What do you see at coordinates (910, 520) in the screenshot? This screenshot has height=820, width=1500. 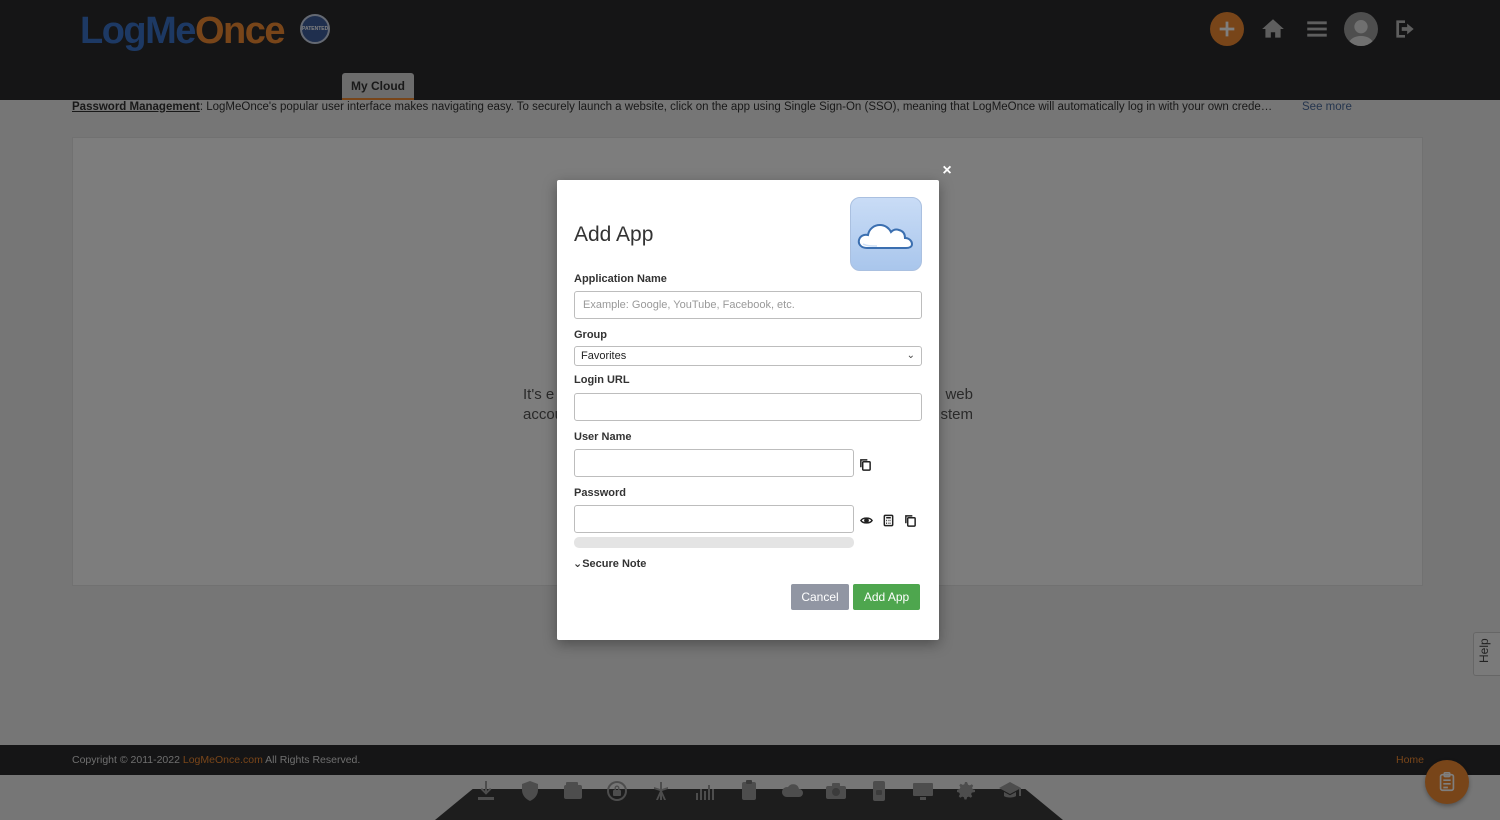 I see `copy-password-icon` at bounding box center [910, 520].